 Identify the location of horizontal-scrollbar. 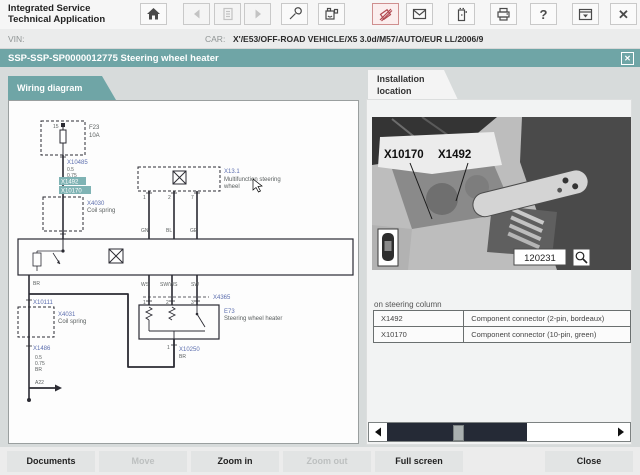
(499, 432).